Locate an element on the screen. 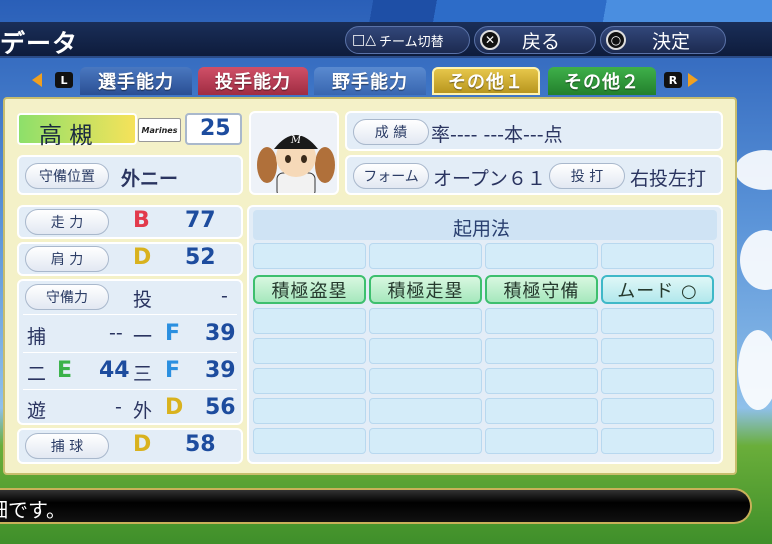  third-grade: F is located at coordinates (173, 370).